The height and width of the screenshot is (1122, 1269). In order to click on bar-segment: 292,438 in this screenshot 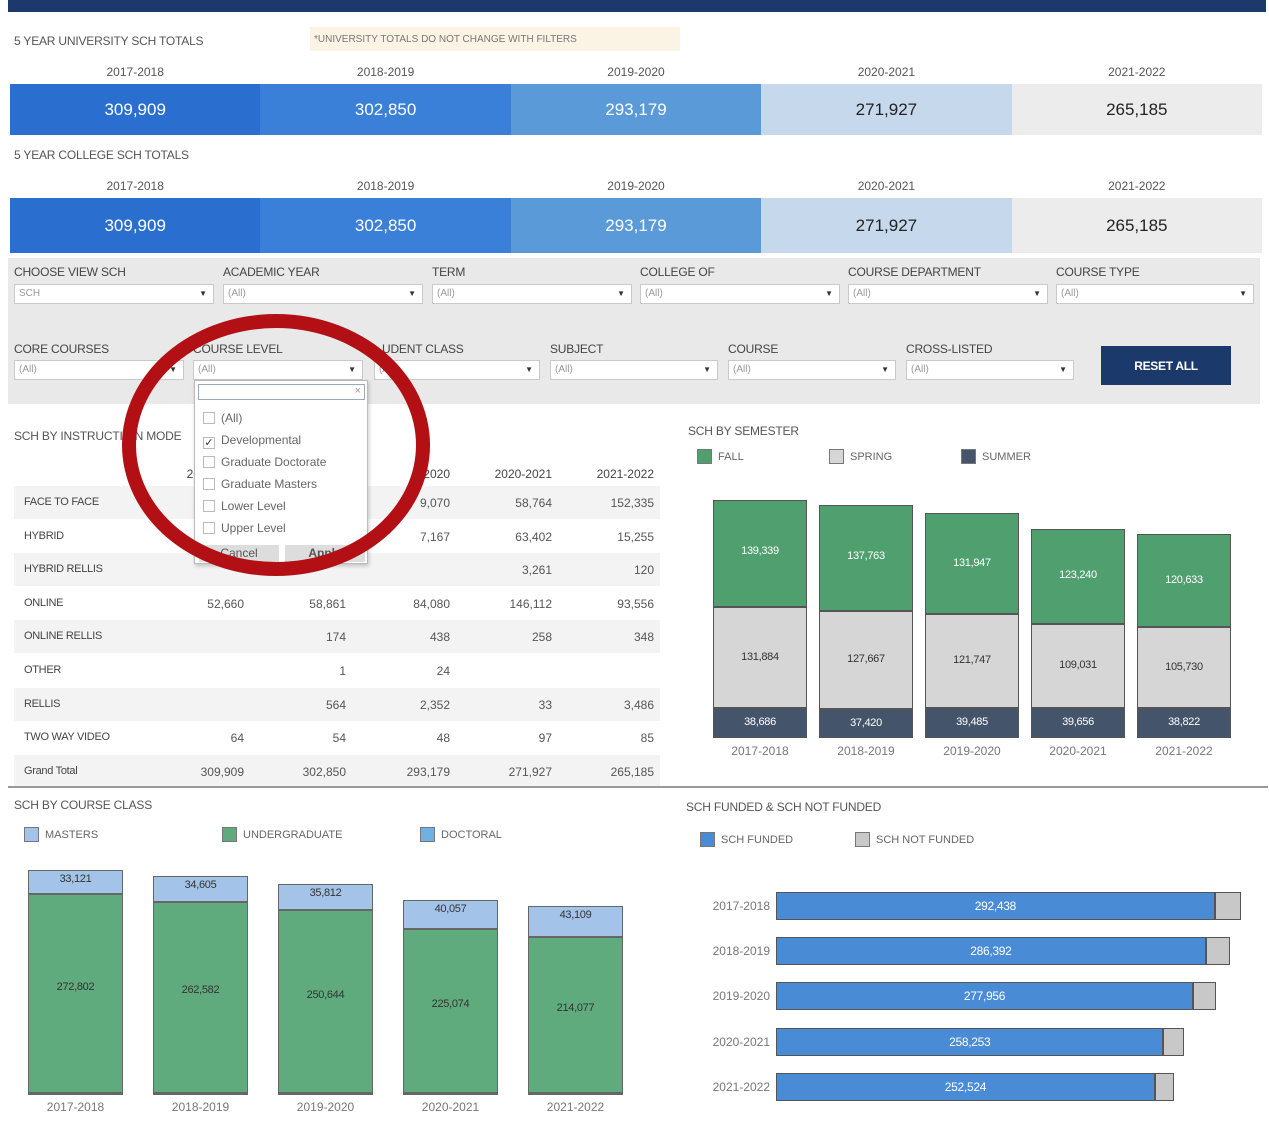, I will do `click(995, 906)`.